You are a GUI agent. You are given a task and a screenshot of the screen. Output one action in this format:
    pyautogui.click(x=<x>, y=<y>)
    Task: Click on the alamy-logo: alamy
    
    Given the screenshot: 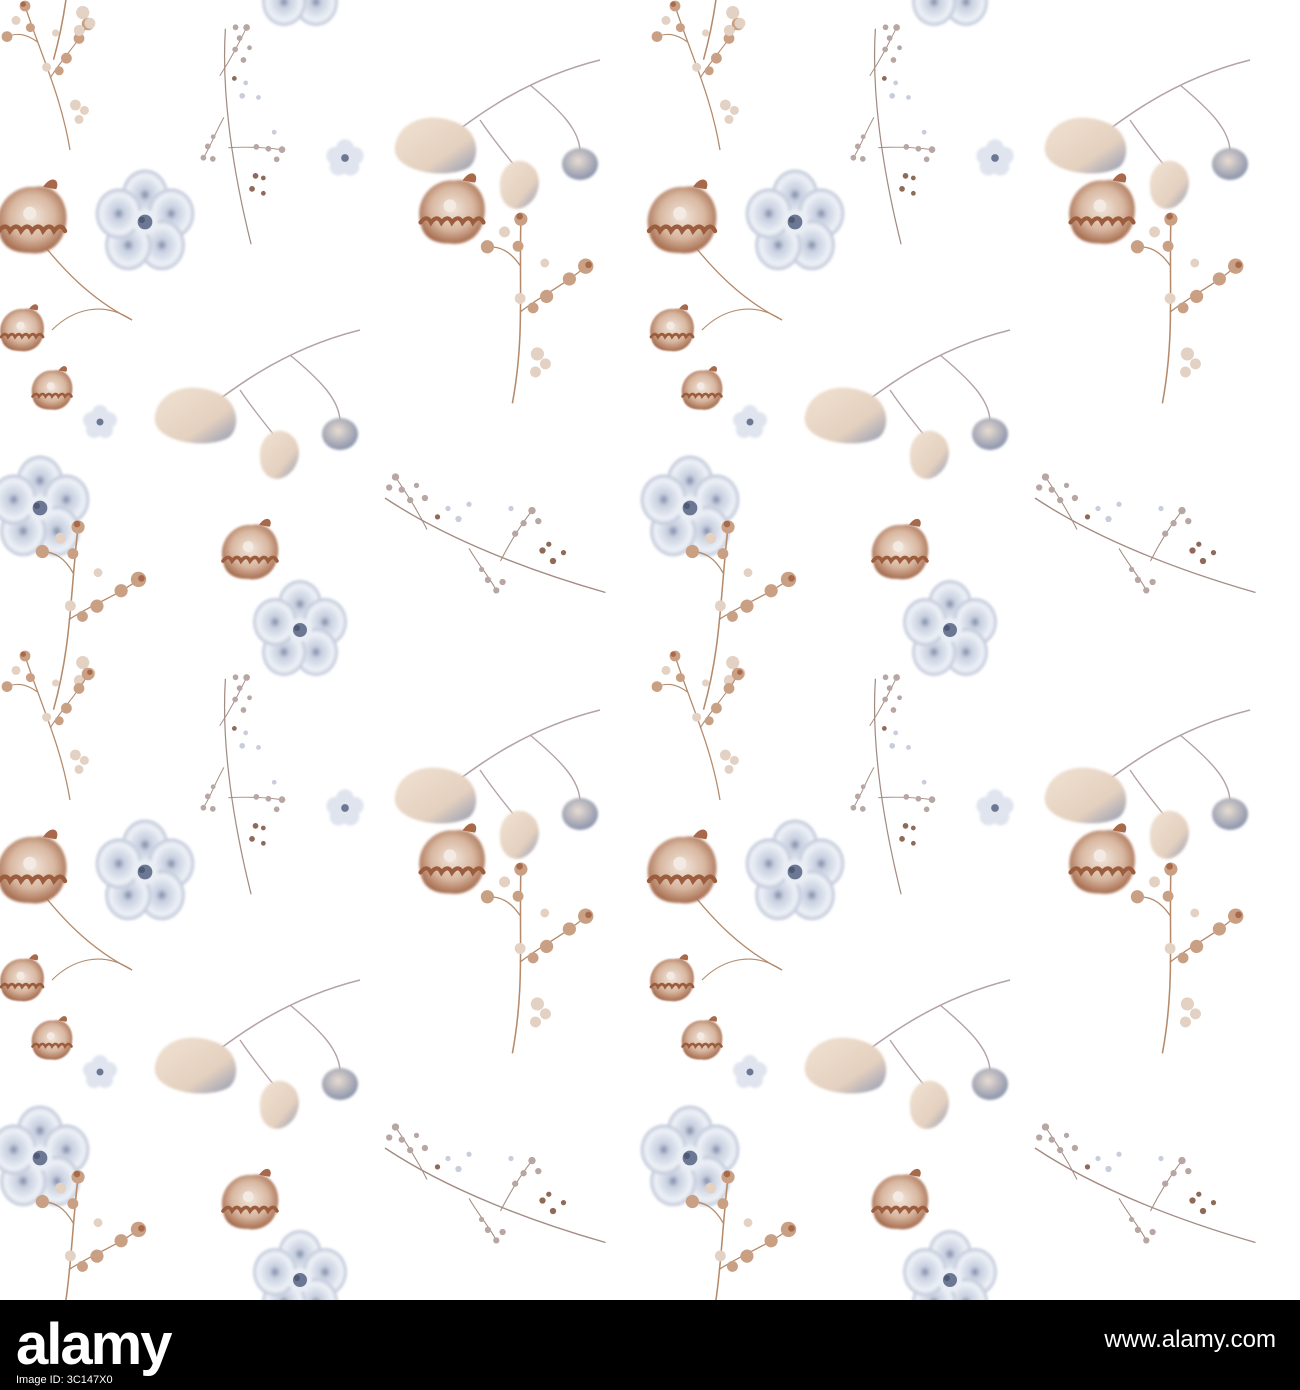 What is the action you would take?
    pyautogui.click(x=94, y=1345)
    